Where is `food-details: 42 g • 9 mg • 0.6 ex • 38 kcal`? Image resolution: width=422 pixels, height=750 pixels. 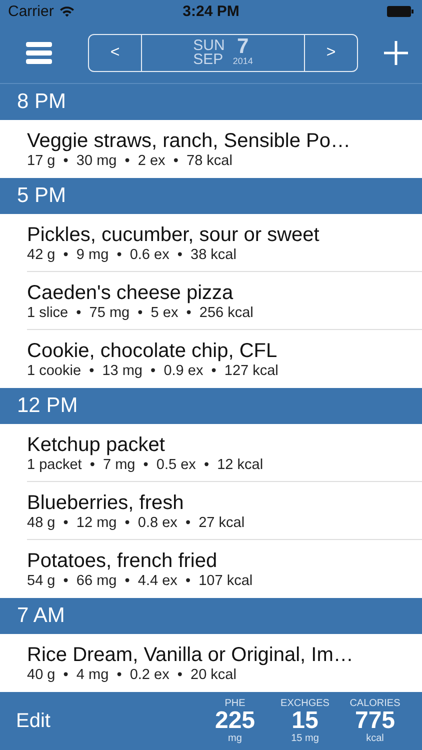
food-details: 42 g • 9 mg • 0.6 ex • 38 kcal is located at coordinates (132, 254).